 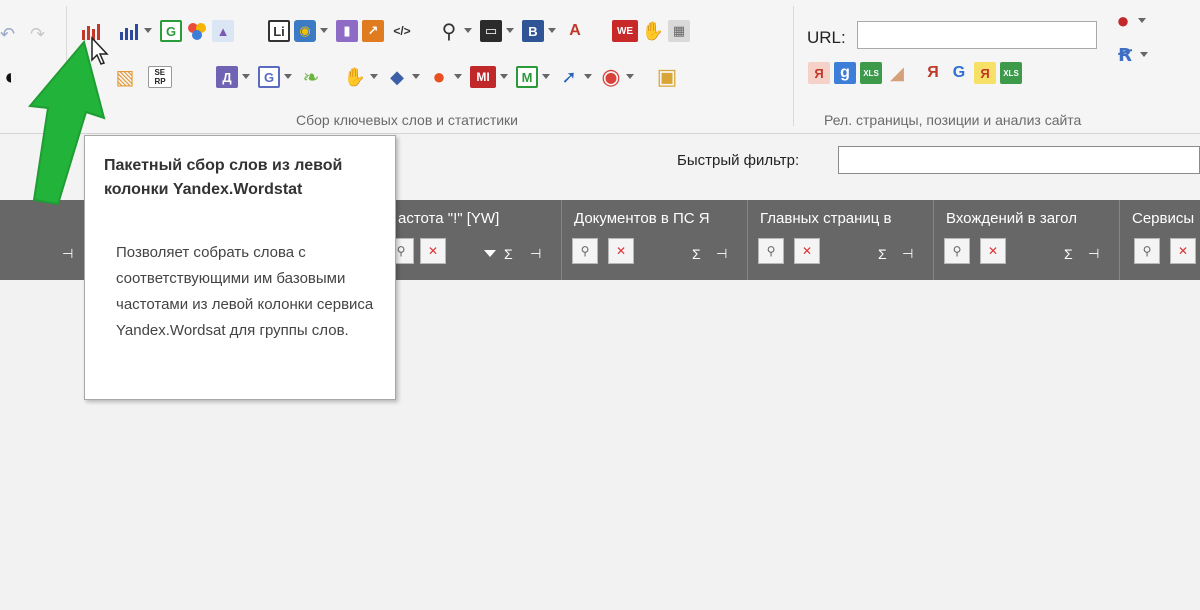 I want to click on purple-chart-icon: ▮, so click(x=347, y=31).